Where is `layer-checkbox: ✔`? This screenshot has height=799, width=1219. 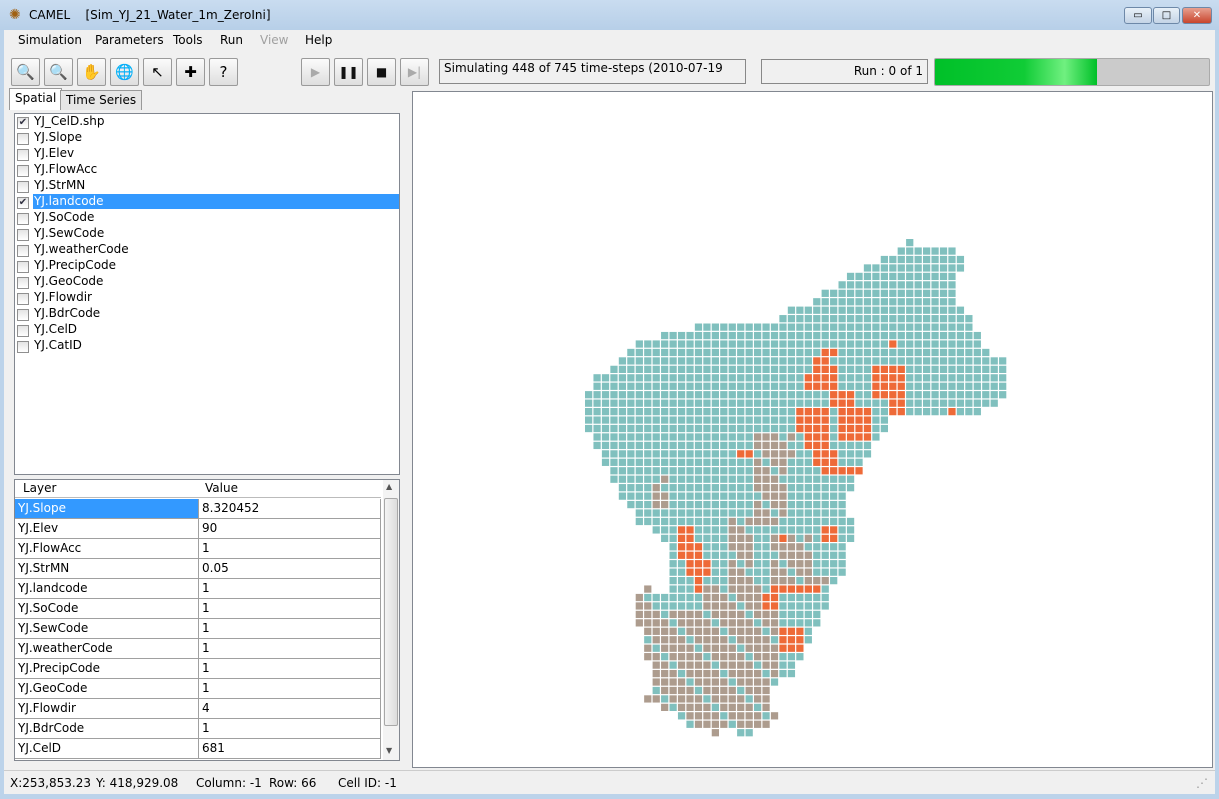 layer-checkbox: ✔ is located at coordinates (23, 123).